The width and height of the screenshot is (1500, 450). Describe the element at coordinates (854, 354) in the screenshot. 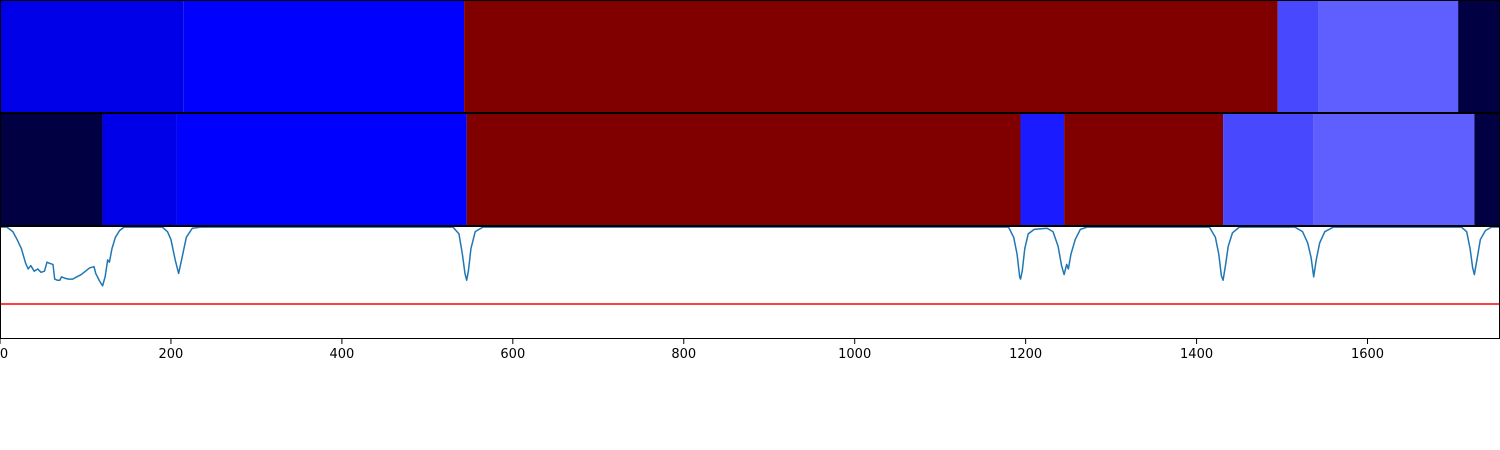

I see `x-tick-label-1000: 1000` at that location.